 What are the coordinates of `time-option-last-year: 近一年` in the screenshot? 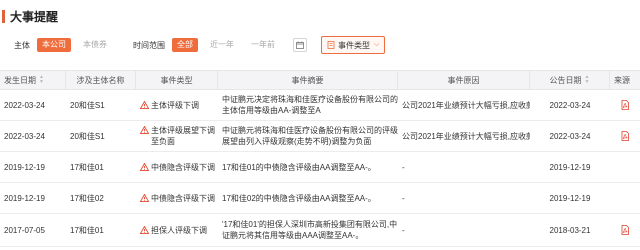 It's located at (222, 45).